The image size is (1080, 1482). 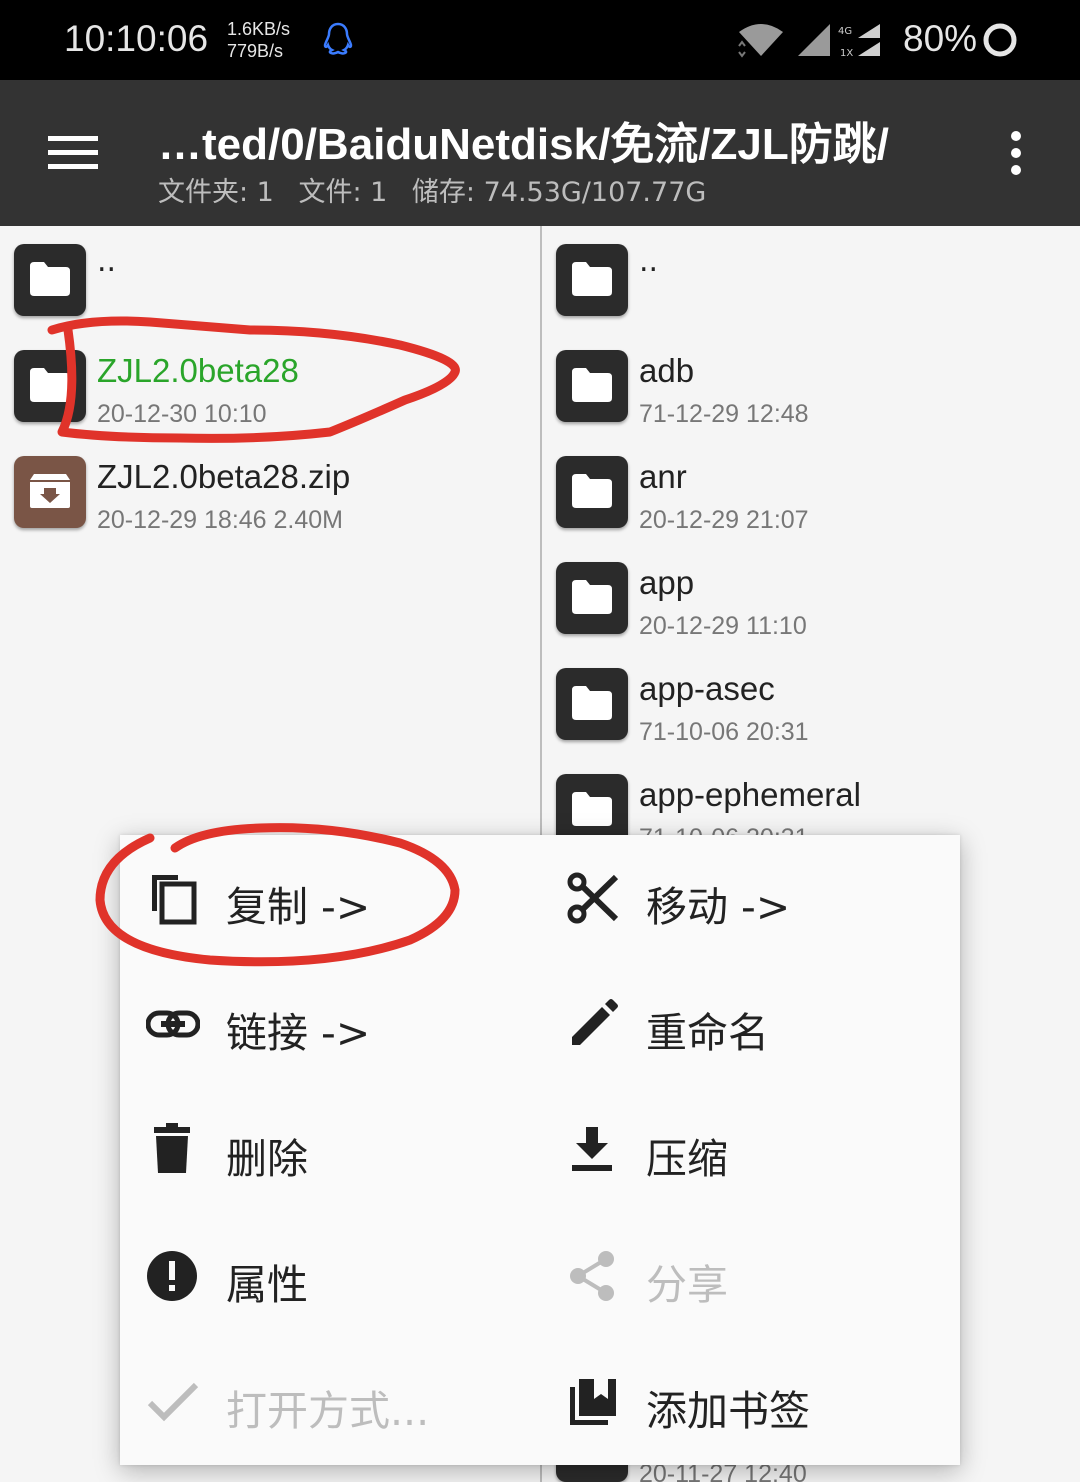 I want to click on menu-item-label: 复制 ->, so click(x=298, y=907).